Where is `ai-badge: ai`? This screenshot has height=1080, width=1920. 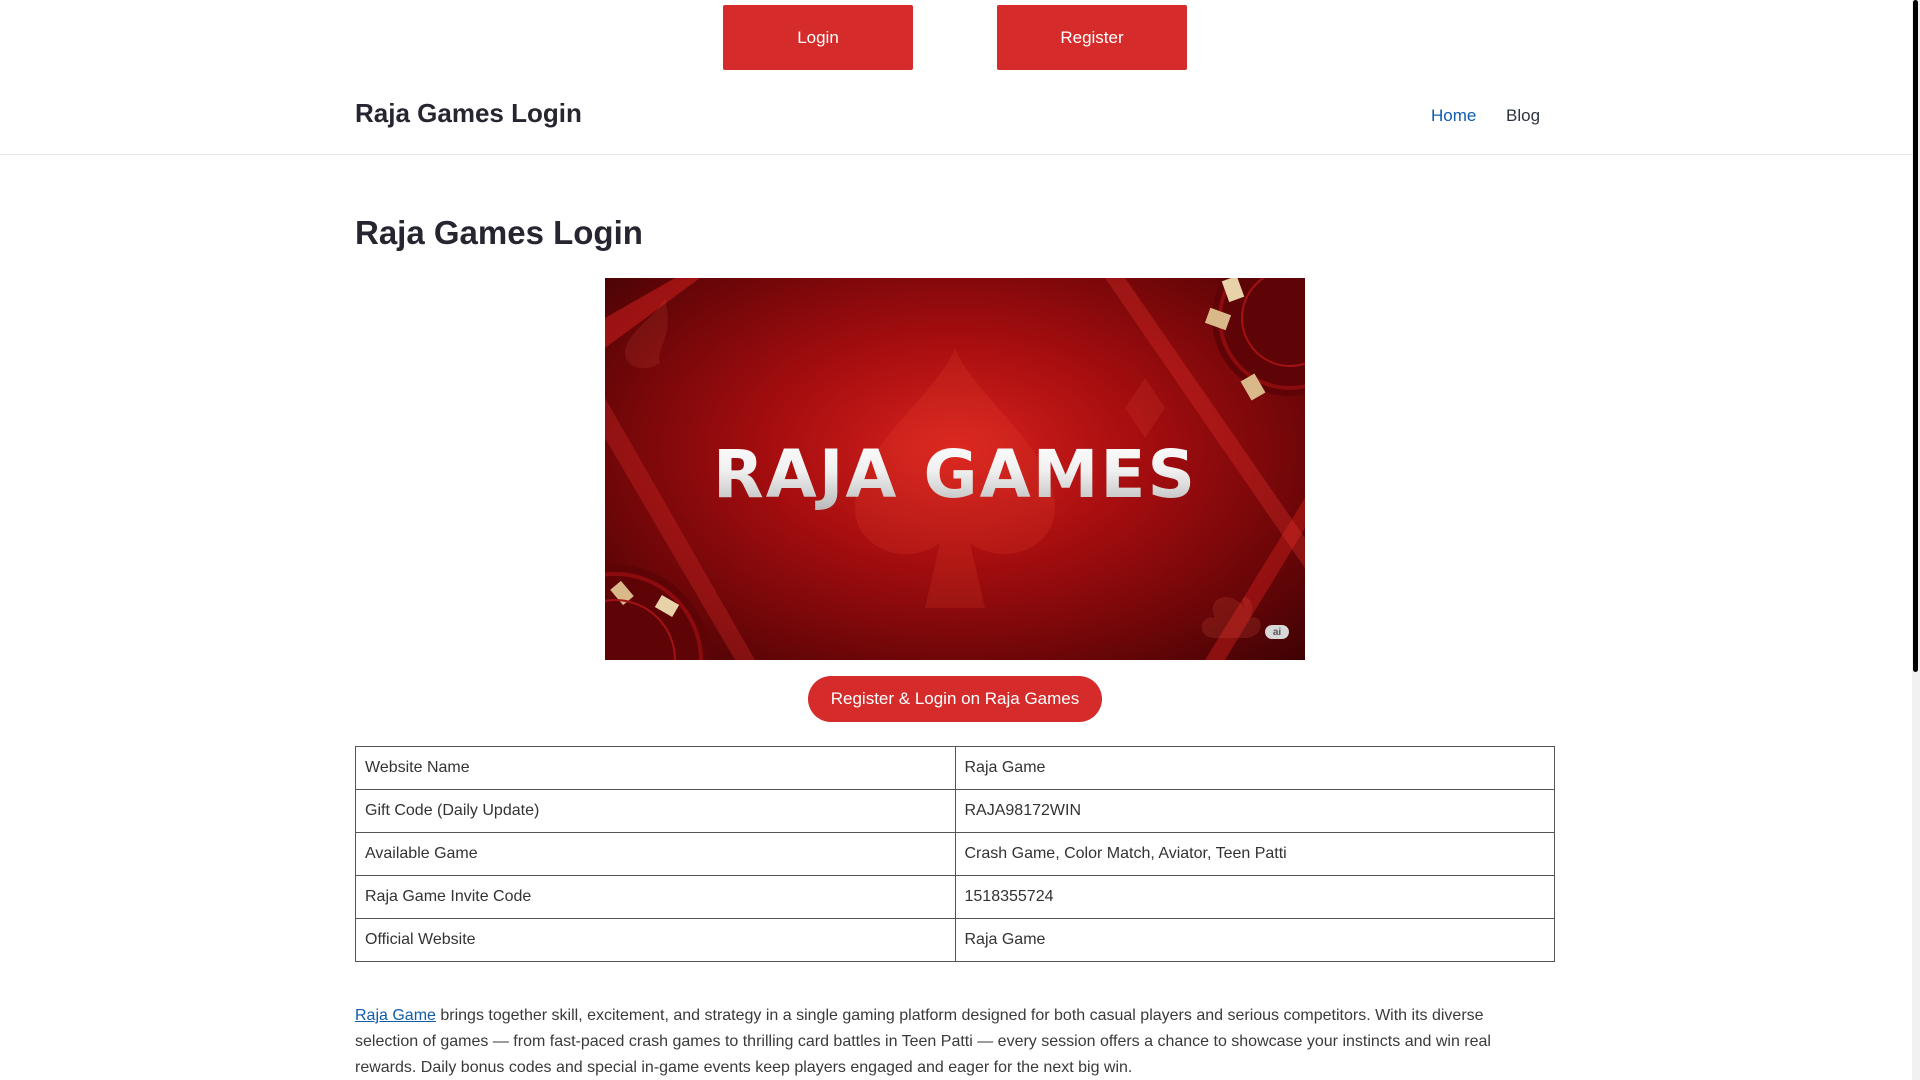
ai-badge: ai is located at coordinates (1277, 632).